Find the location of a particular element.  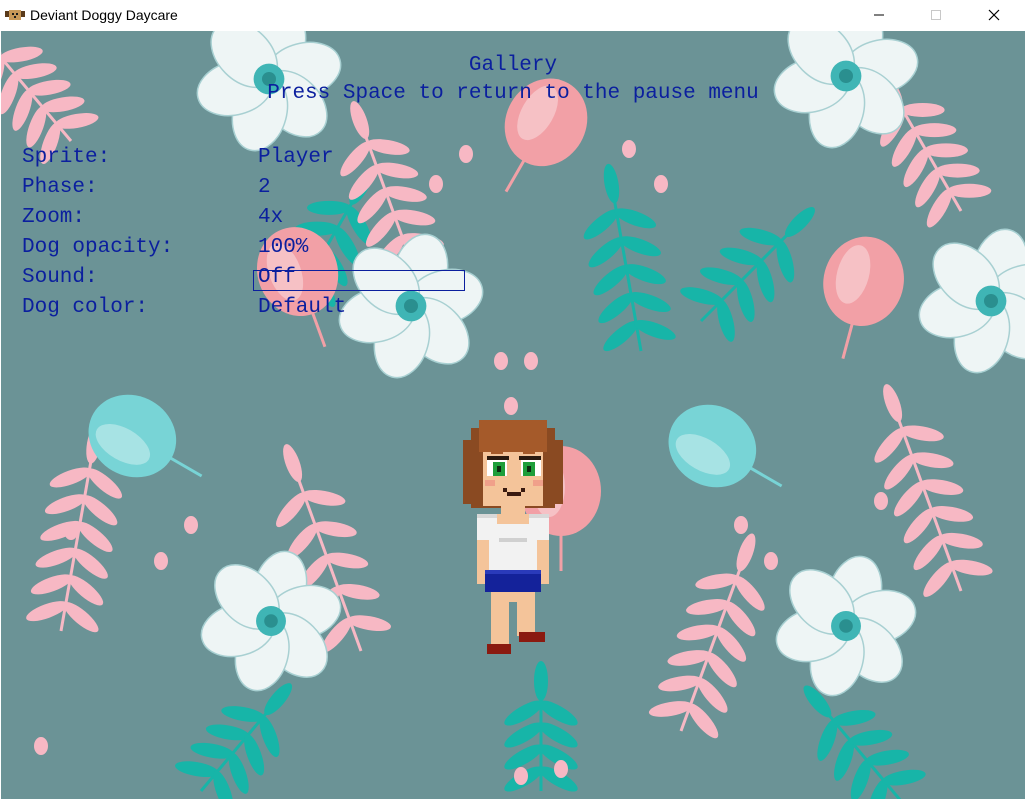

setting-label-dog-color: Dog color: is located at coordinates (85, 307).